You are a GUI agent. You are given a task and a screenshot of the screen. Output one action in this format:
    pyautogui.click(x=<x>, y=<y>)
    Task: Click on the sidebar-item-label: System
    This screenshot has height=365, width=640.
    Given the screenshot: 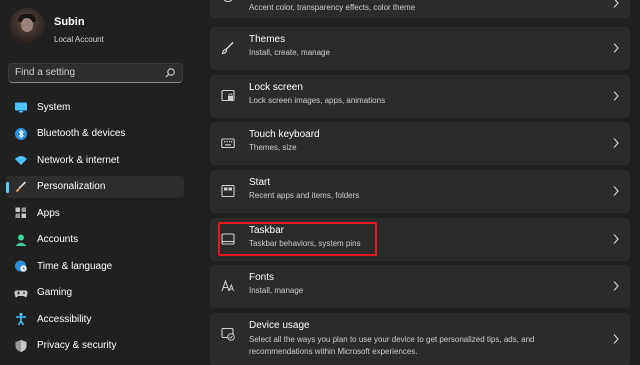 What is the action you would take?
    pyautogui.click(x=54, y=107)
    